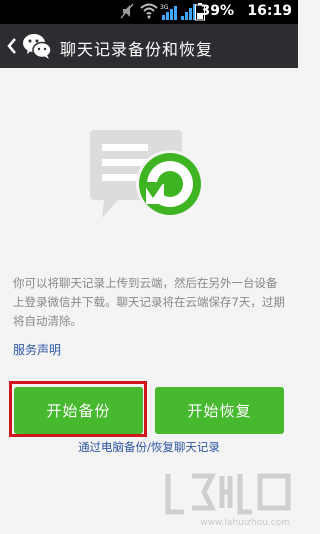 The image size is (320, 534). What do you see at coordinates (37, 46) in the screenshot?
I see `wechat-logo-icon` at bounding box center [37, 46].